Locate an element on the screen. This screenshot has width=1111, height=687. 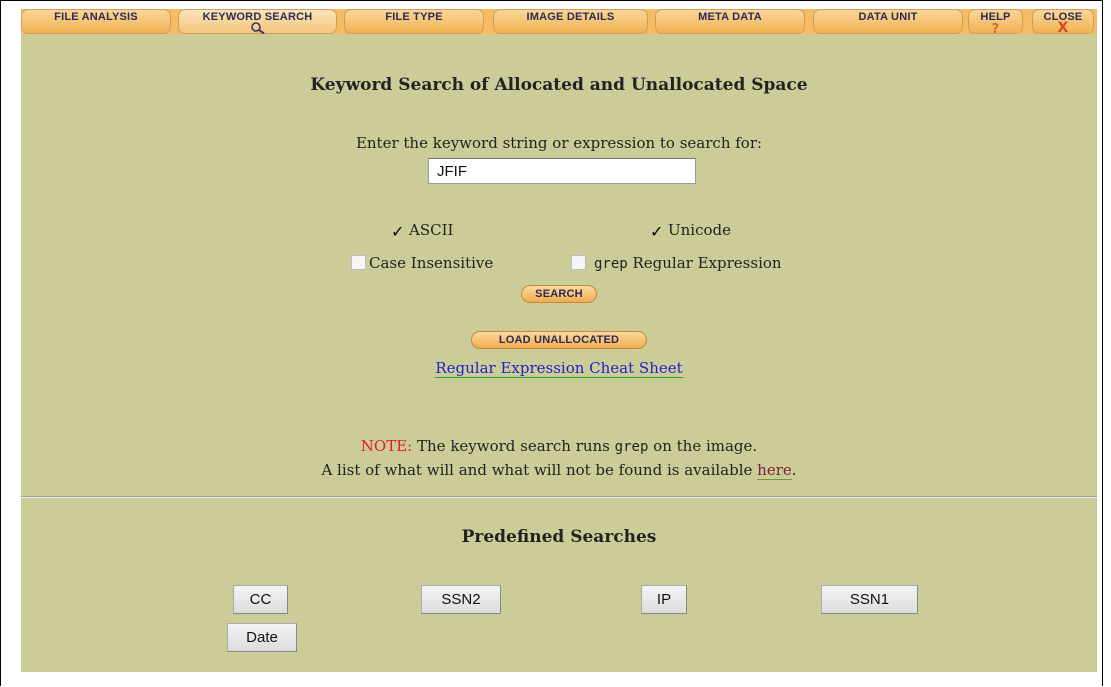
question-mark-icon: ? is located at coordinates (995, 29).